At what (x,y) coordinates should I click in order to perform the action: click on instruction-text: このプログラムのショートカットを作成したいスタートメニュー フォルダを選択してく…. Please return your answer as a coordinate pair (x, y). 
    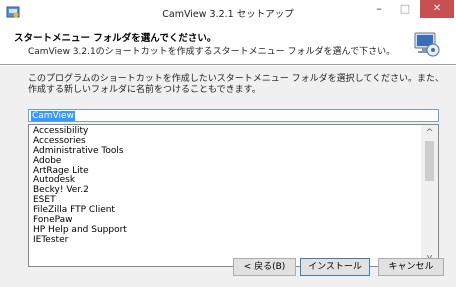
    Looking at the image, I should click on (236, 84).